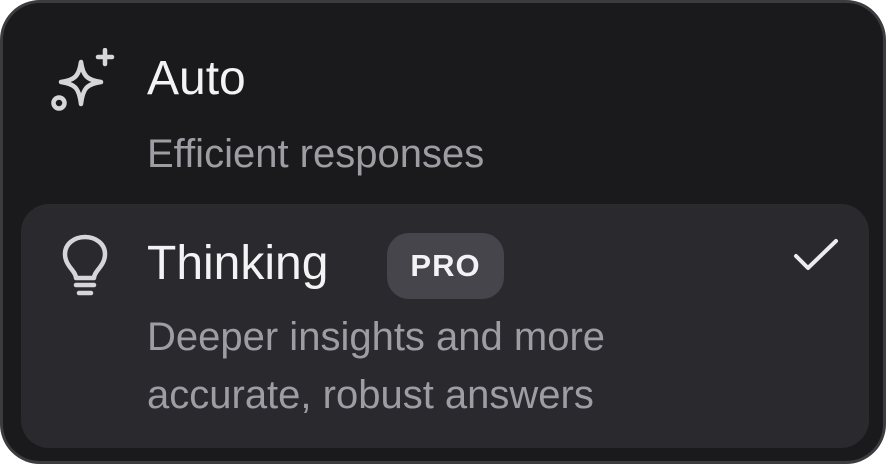 Image resolution: width=886 pixels, height=464 pixels. Describe the element at coordinates (196, 78) in the screenshot. I see `mode-title-auto: Auto` at that location.